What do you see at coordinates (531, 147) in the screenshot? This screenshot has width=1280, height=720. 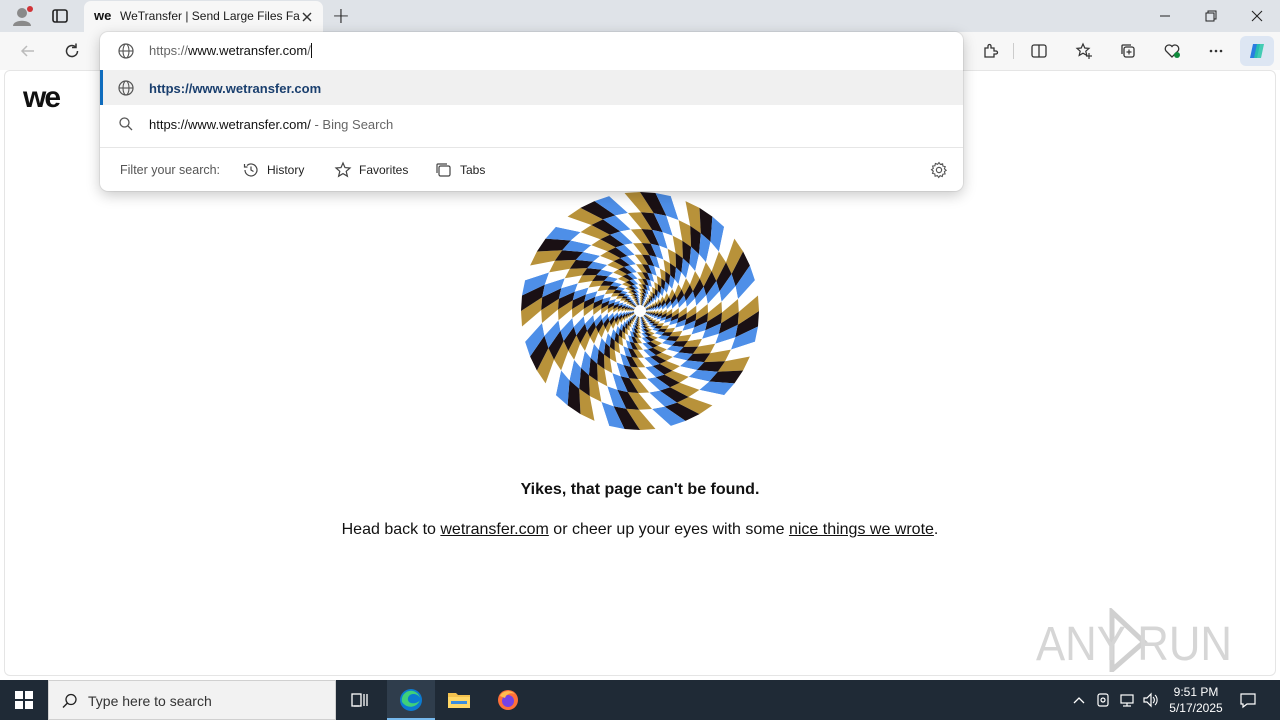 I see `dropdown-divider` at bounding box center [531, 147].